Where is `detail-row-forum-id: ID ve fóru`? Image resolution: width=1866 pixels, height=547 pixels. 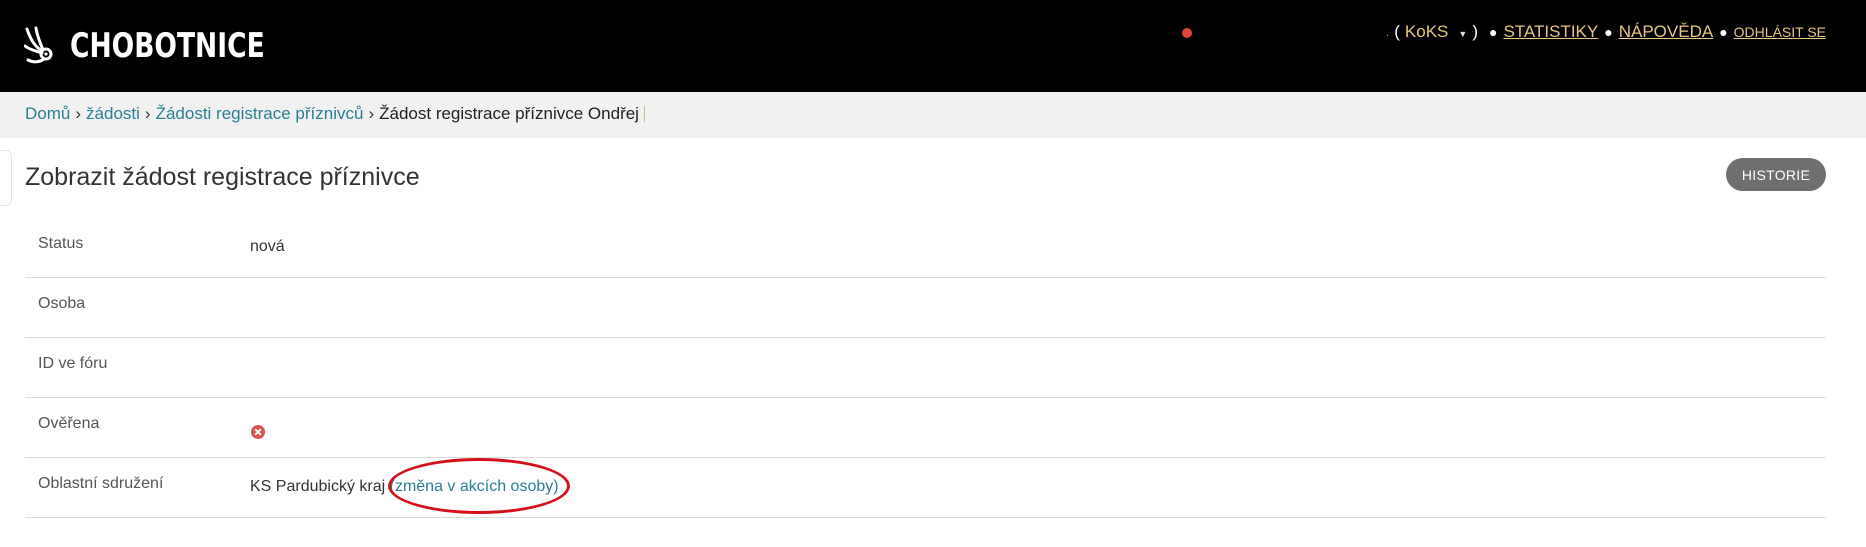 detail-row-forum-id: ID ve fóru is located at coordinates (925, 368).